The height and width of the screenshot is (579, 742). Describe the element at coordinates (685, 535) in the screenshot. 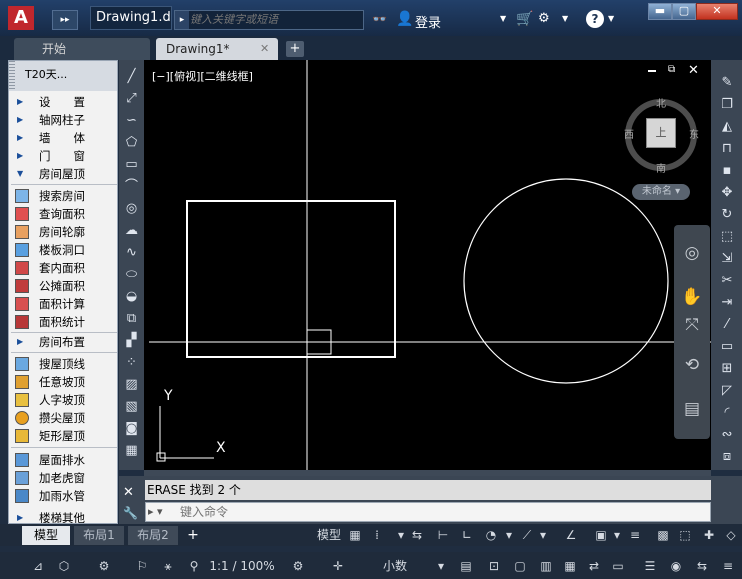

I see `selection-cycling-icon: ⬚` at that location.